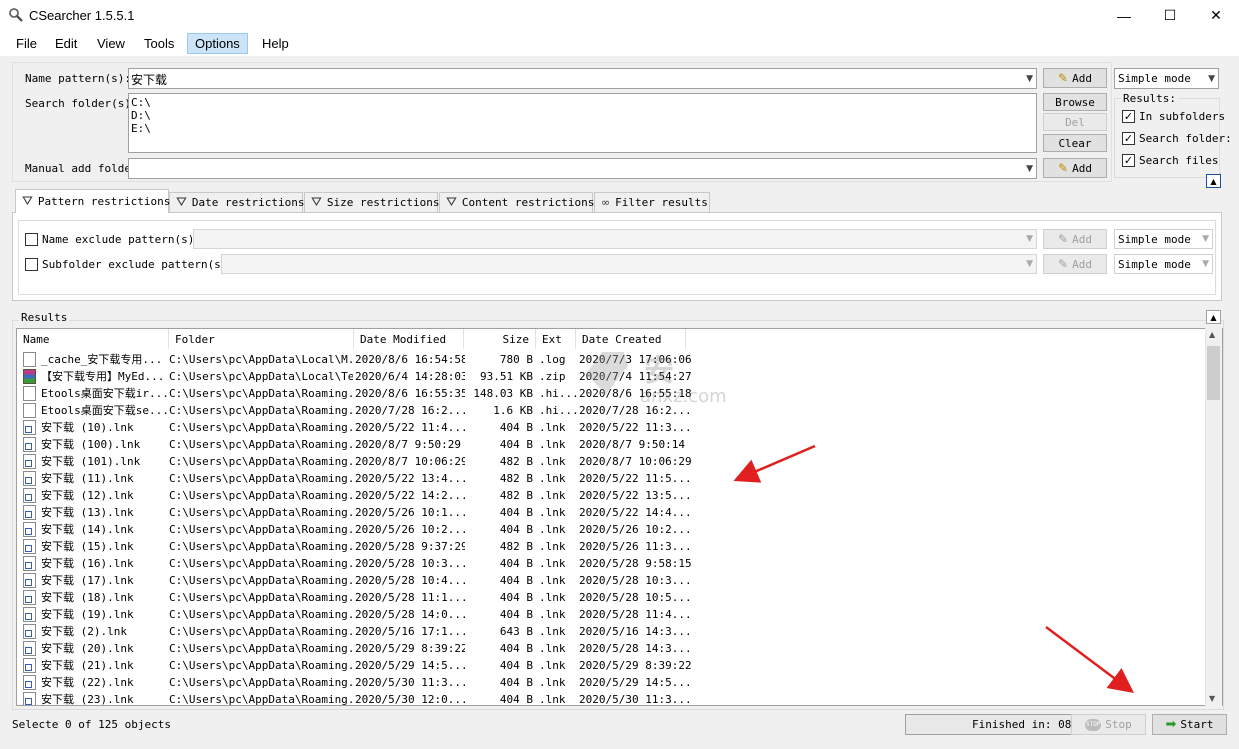 This screenshot has height=749, width=1239. Describe the element at coordinates (1171, 724) in the screenshot. I see `arrow-right-icon: ➡` at that location.